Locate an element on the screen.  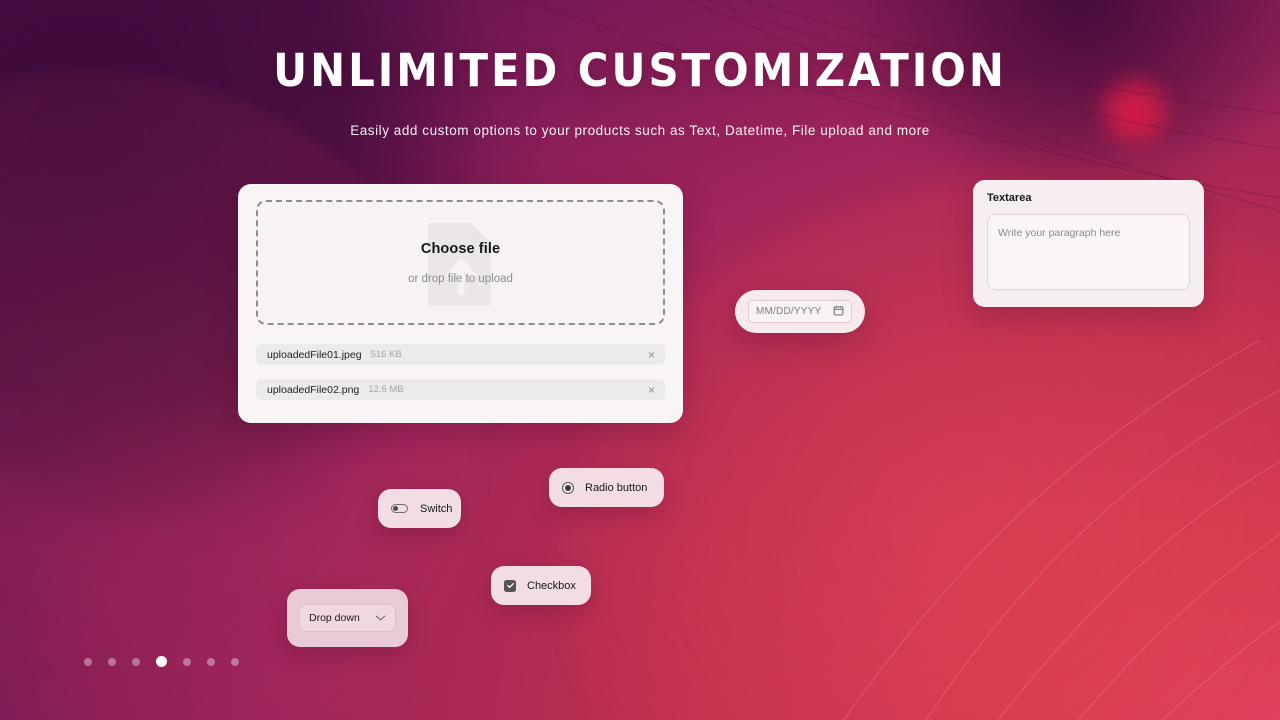
dropdown-card: Drop down is located at coordinates (347, 618).